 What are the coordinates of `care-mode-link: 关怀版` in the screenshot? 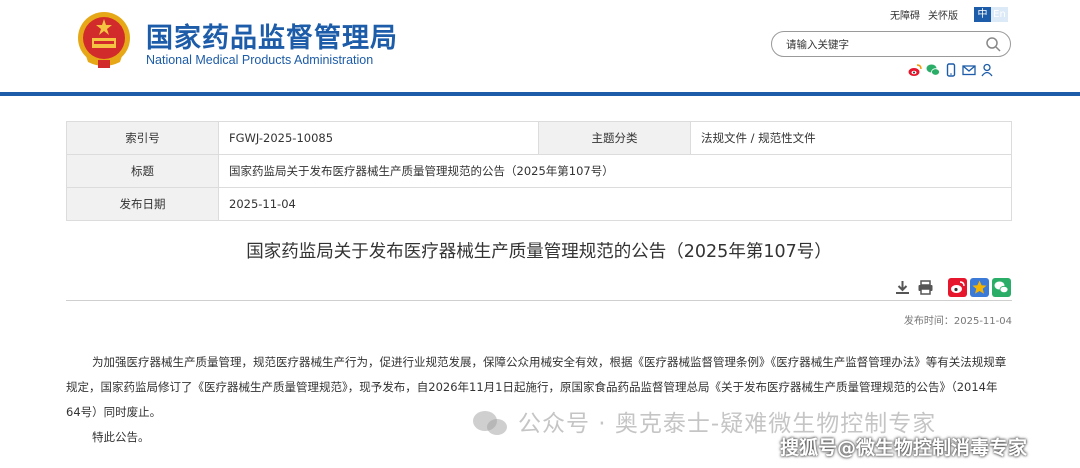 It's located at (943, 14).